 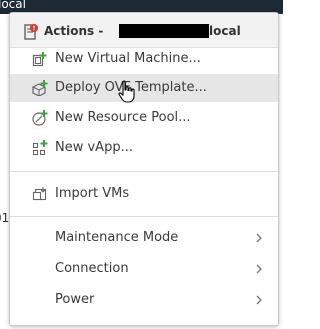 I want to click on hand-pointer-cursor-icon, so click(x=126, y=91).